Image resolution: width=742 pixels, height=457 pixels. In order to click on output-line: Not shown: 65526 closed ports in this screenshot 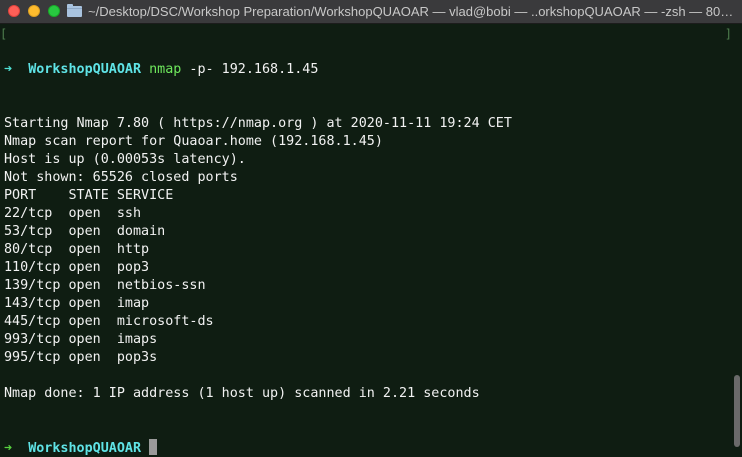, I will do `click(121, 177)`.